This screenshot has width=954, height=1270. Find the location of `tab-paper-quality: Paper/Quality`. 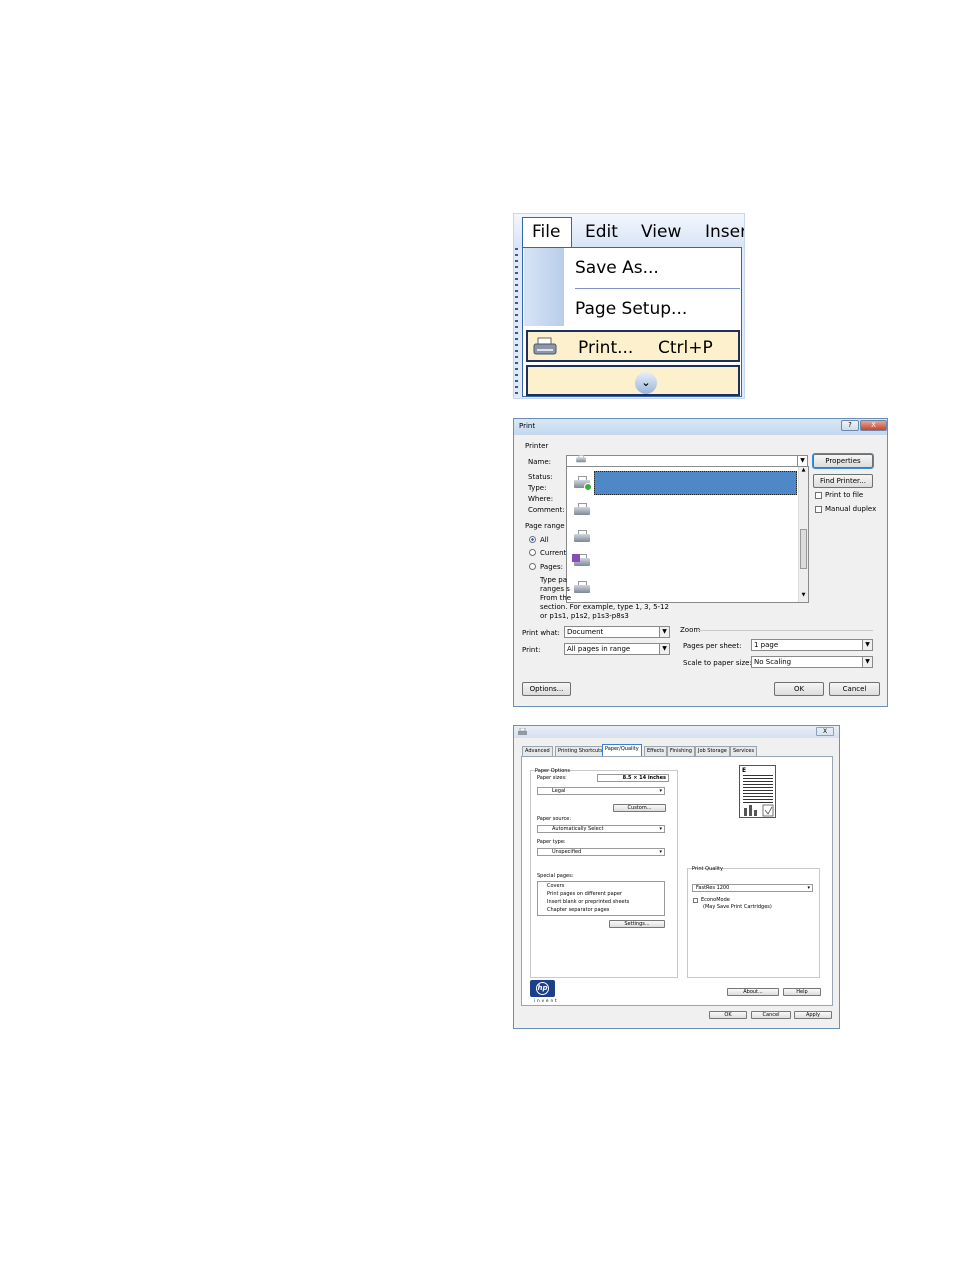

tab-paper-quality: Paper/Quality is located at coordinates (622, 750).